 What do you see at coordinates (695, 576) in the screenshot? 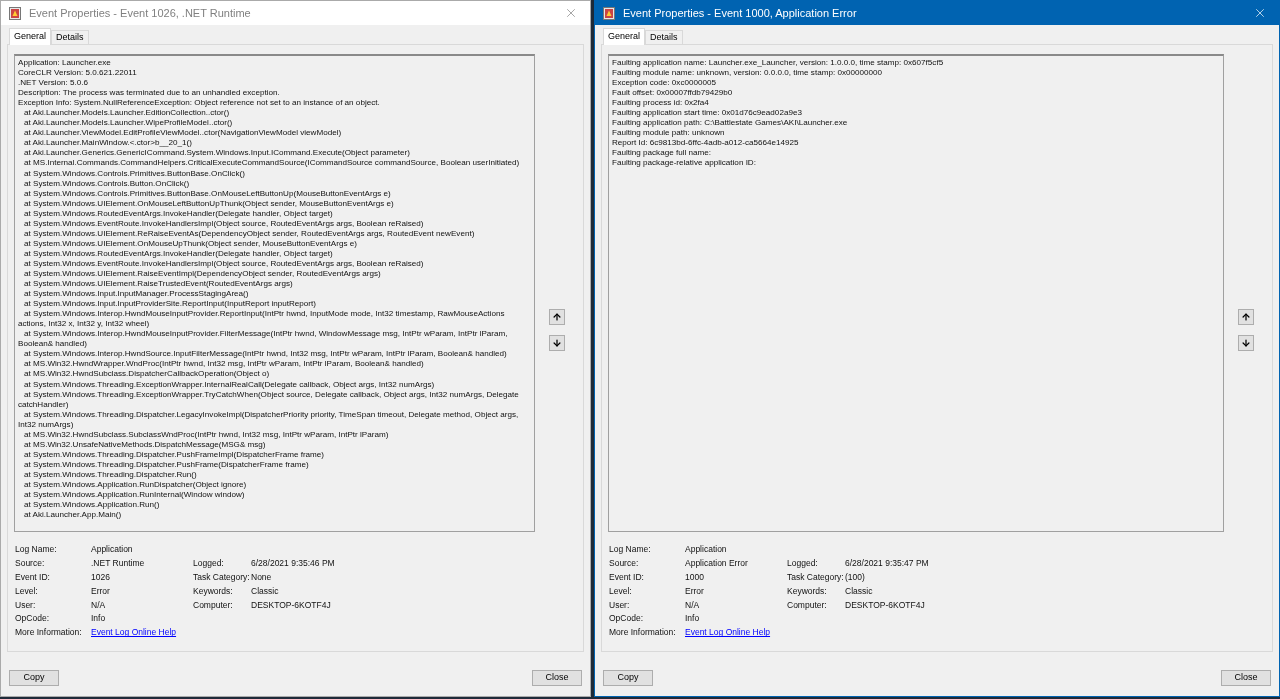
I see `field-value: 1000` at bounding box center [695, 576].